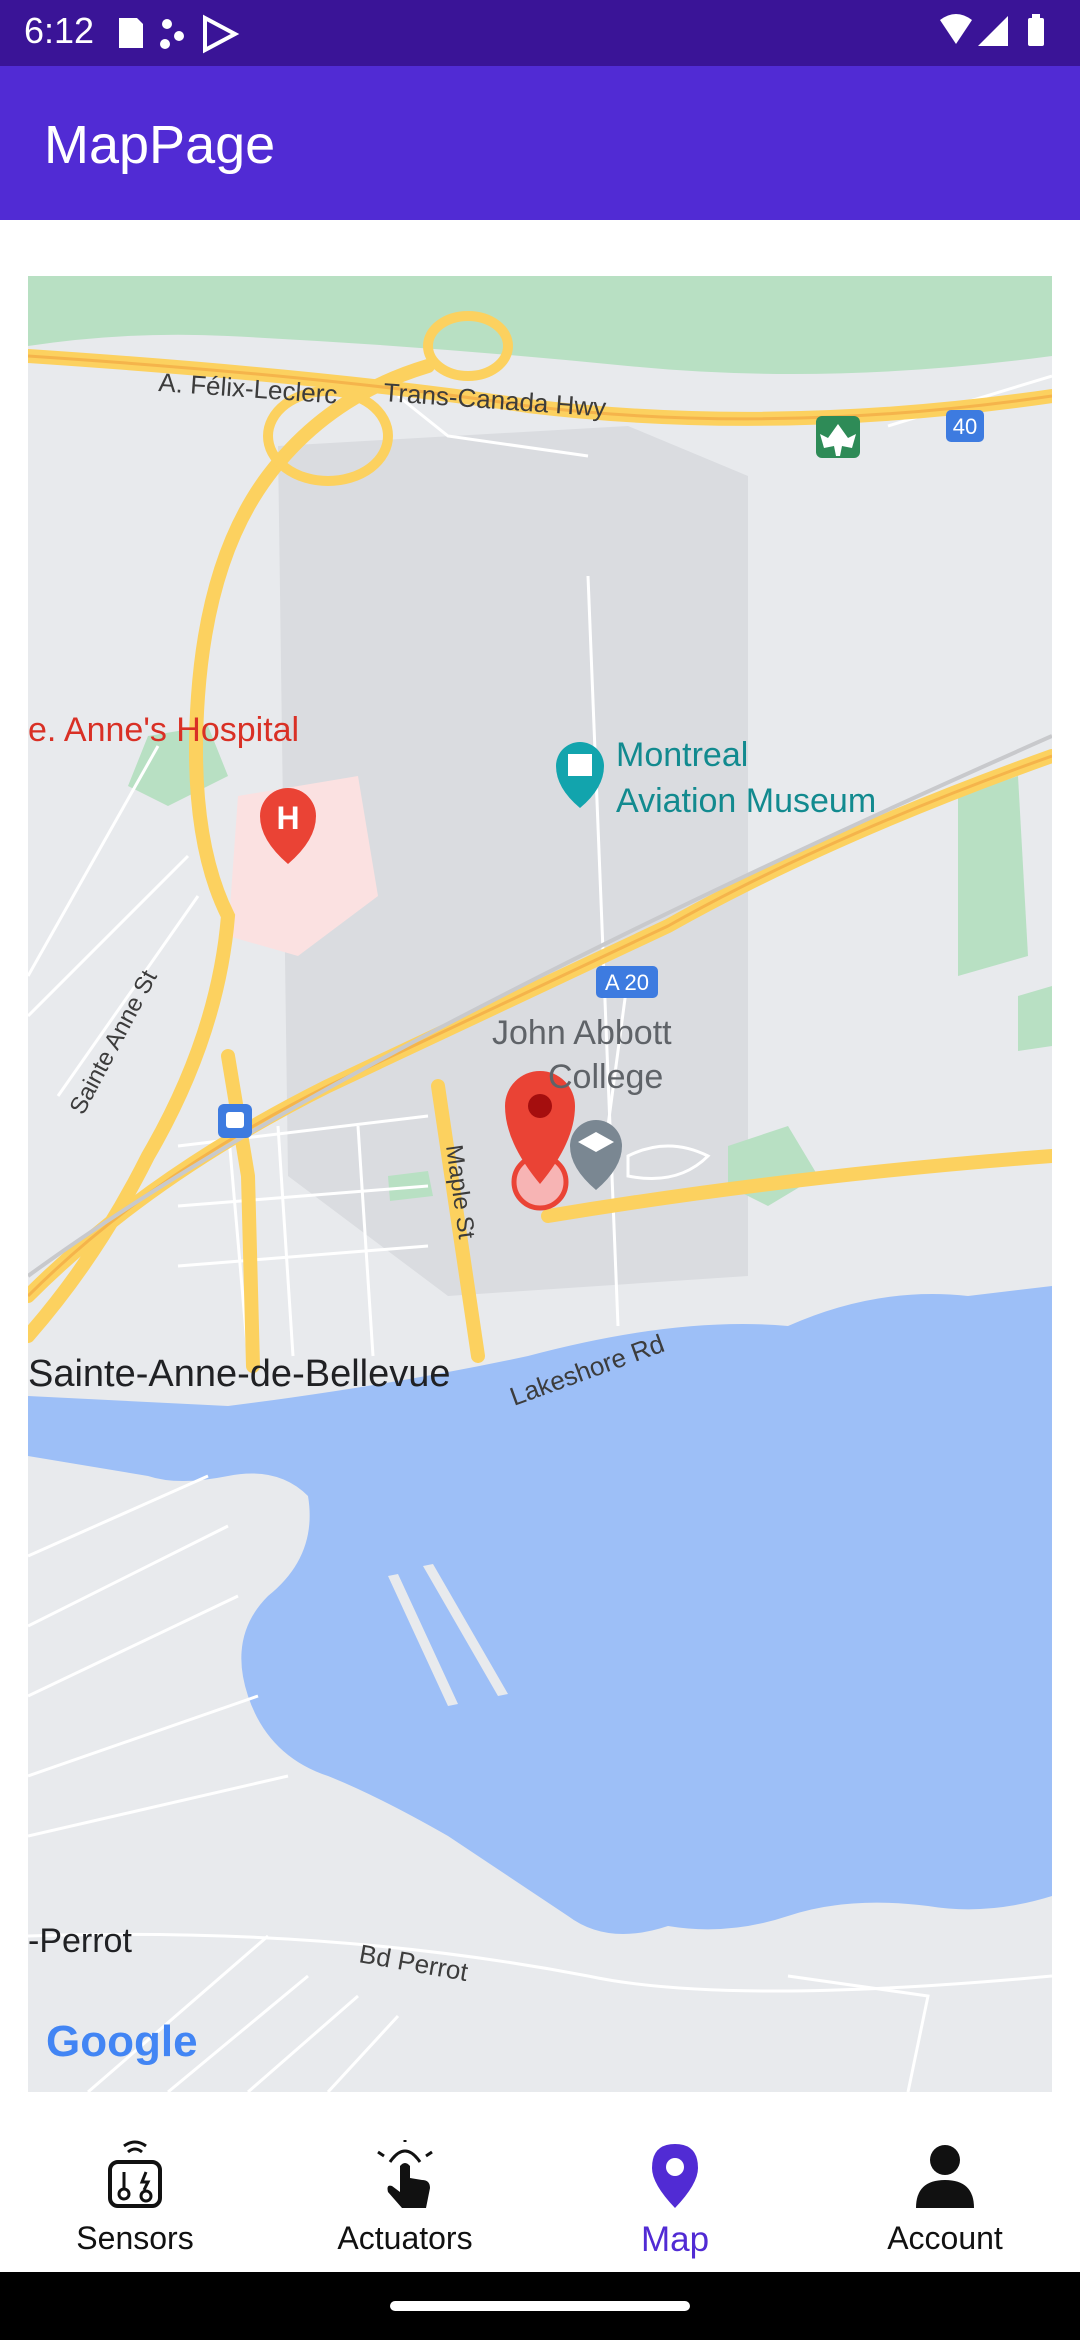 This screenshot has height=2340, width=1080. I want to click on label-museum-line2: Aviation Museum, so click(746, 801).